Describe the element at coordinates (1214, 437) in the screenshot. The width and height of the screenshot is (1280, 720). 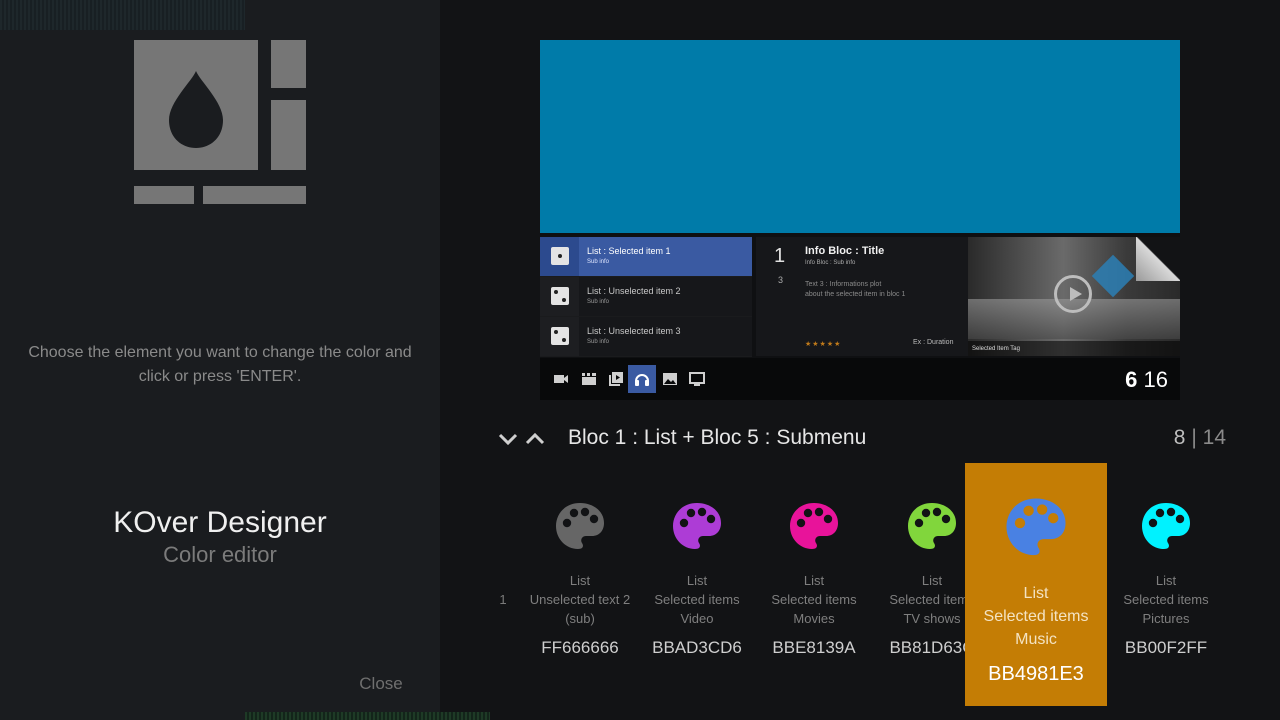
I see `bloc-total: 14` at that location.